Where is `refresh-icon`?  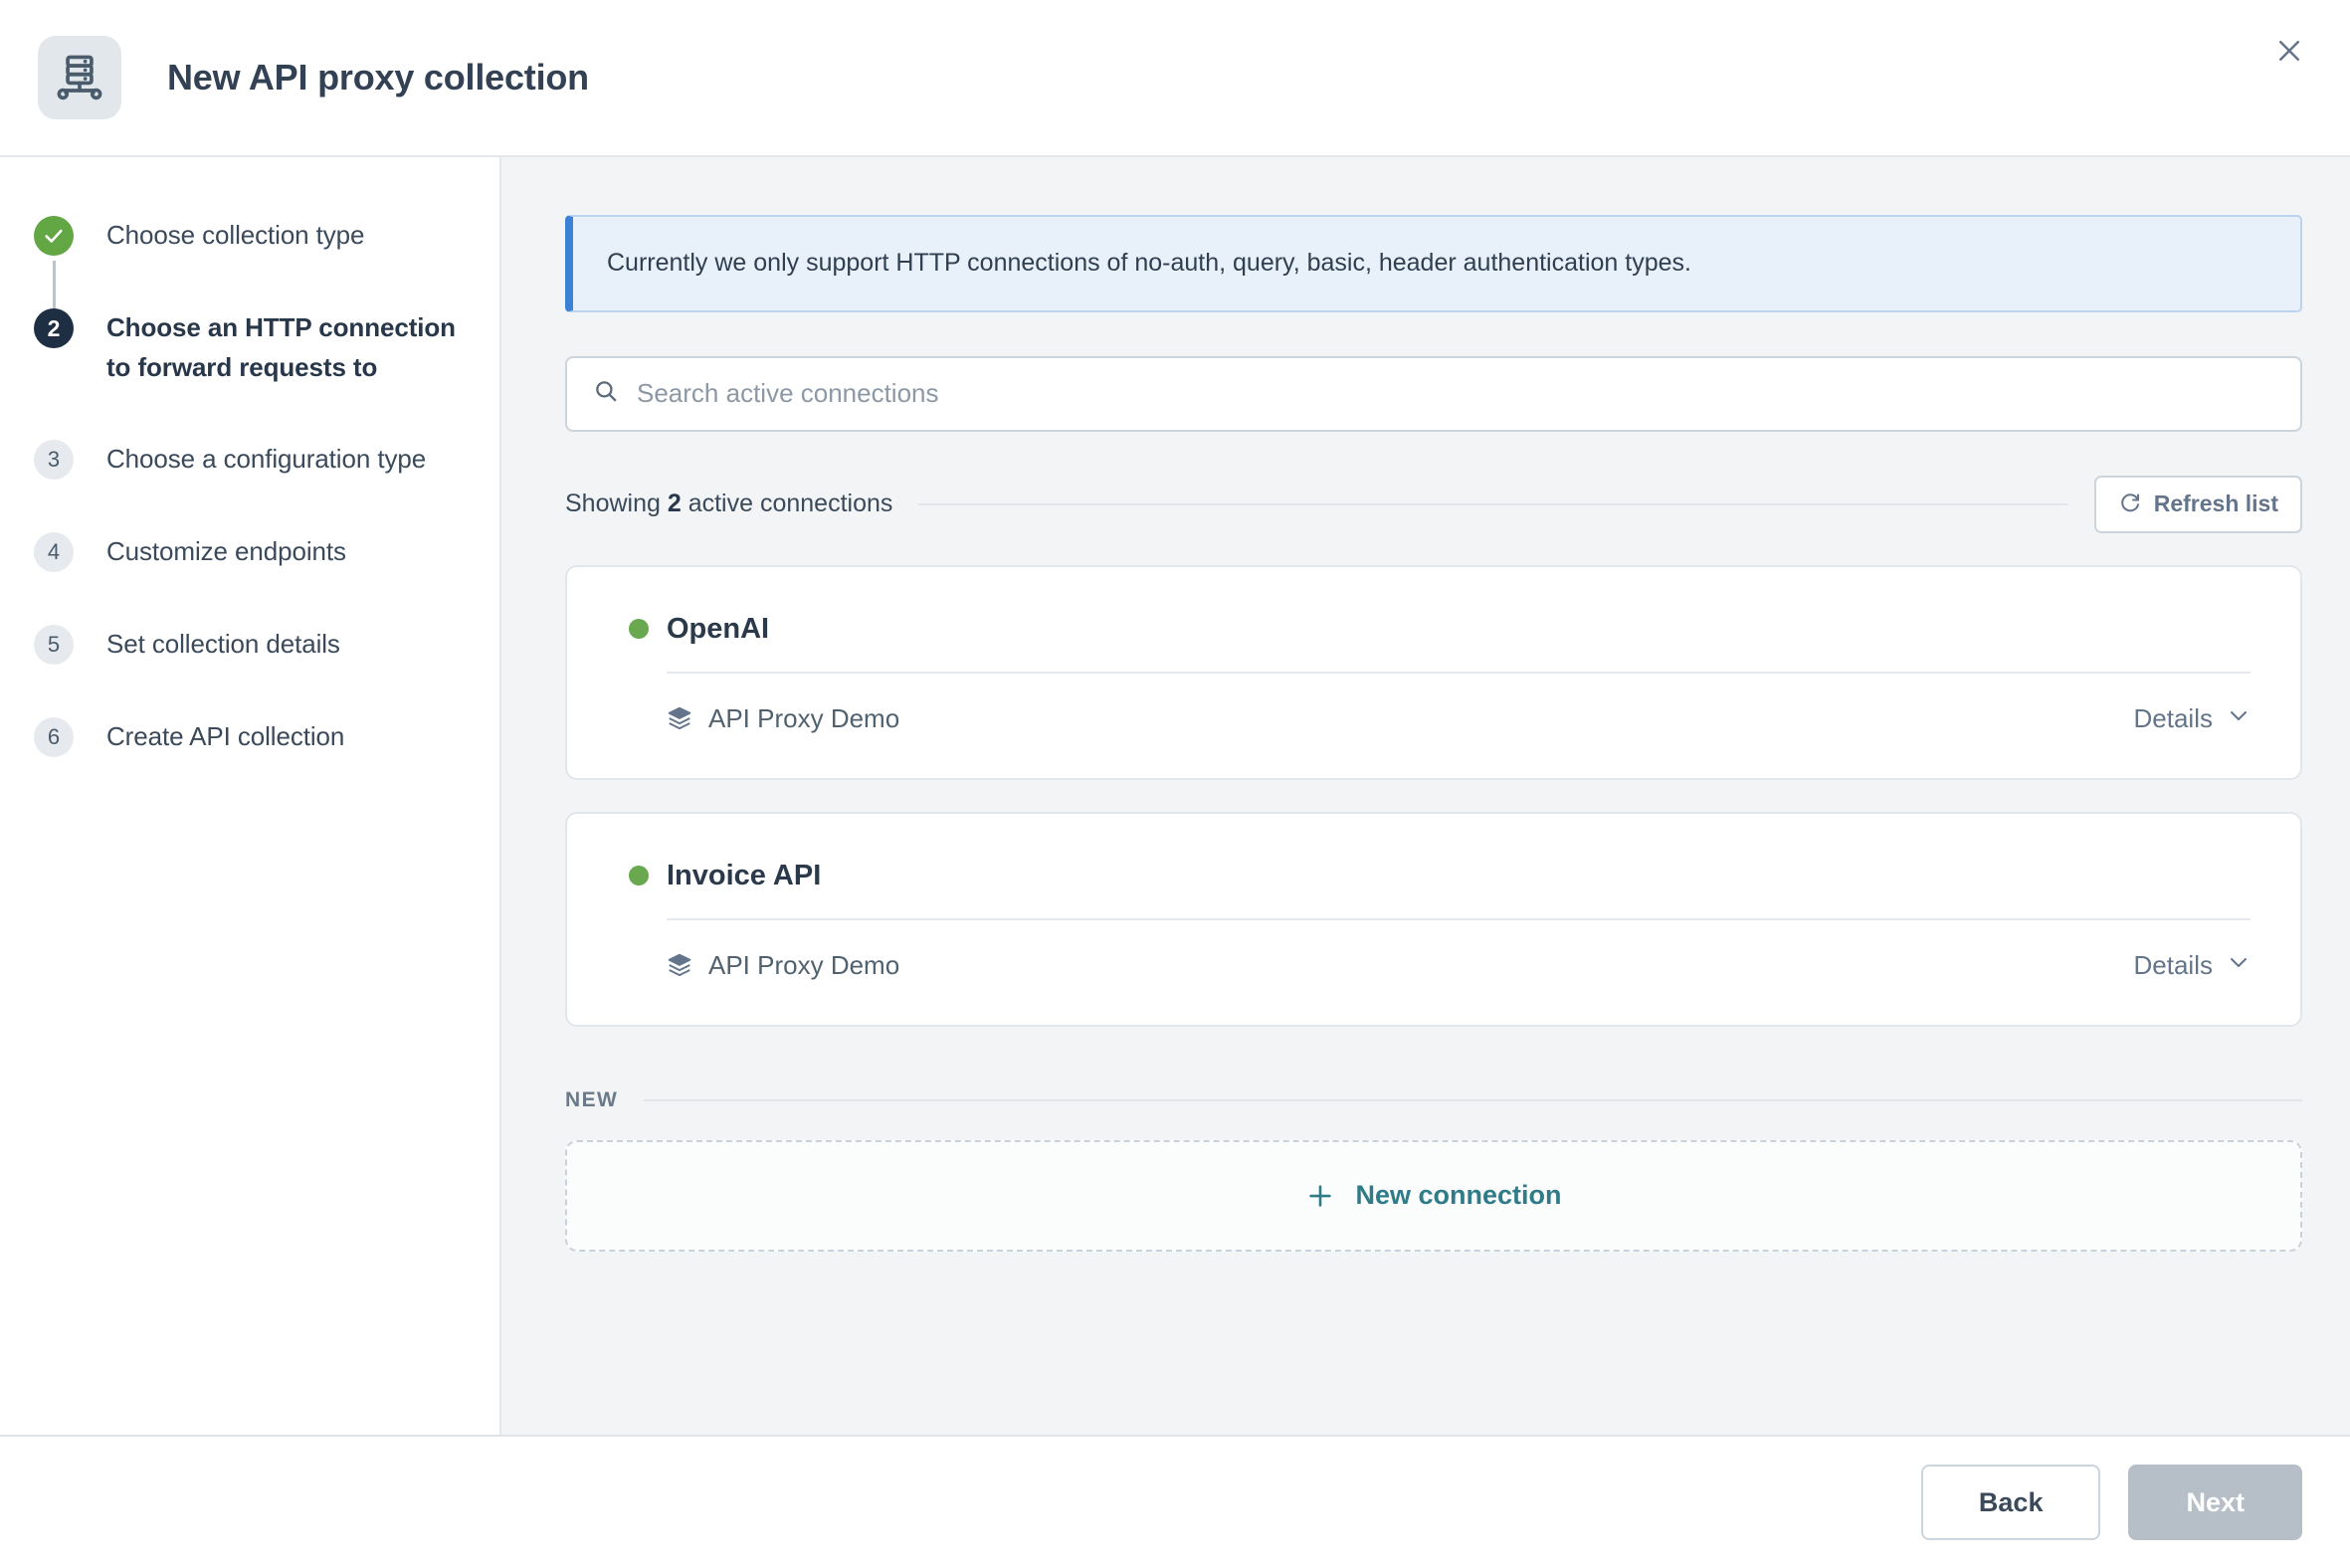 refresh-icon is located at coordinates (2130, 504).